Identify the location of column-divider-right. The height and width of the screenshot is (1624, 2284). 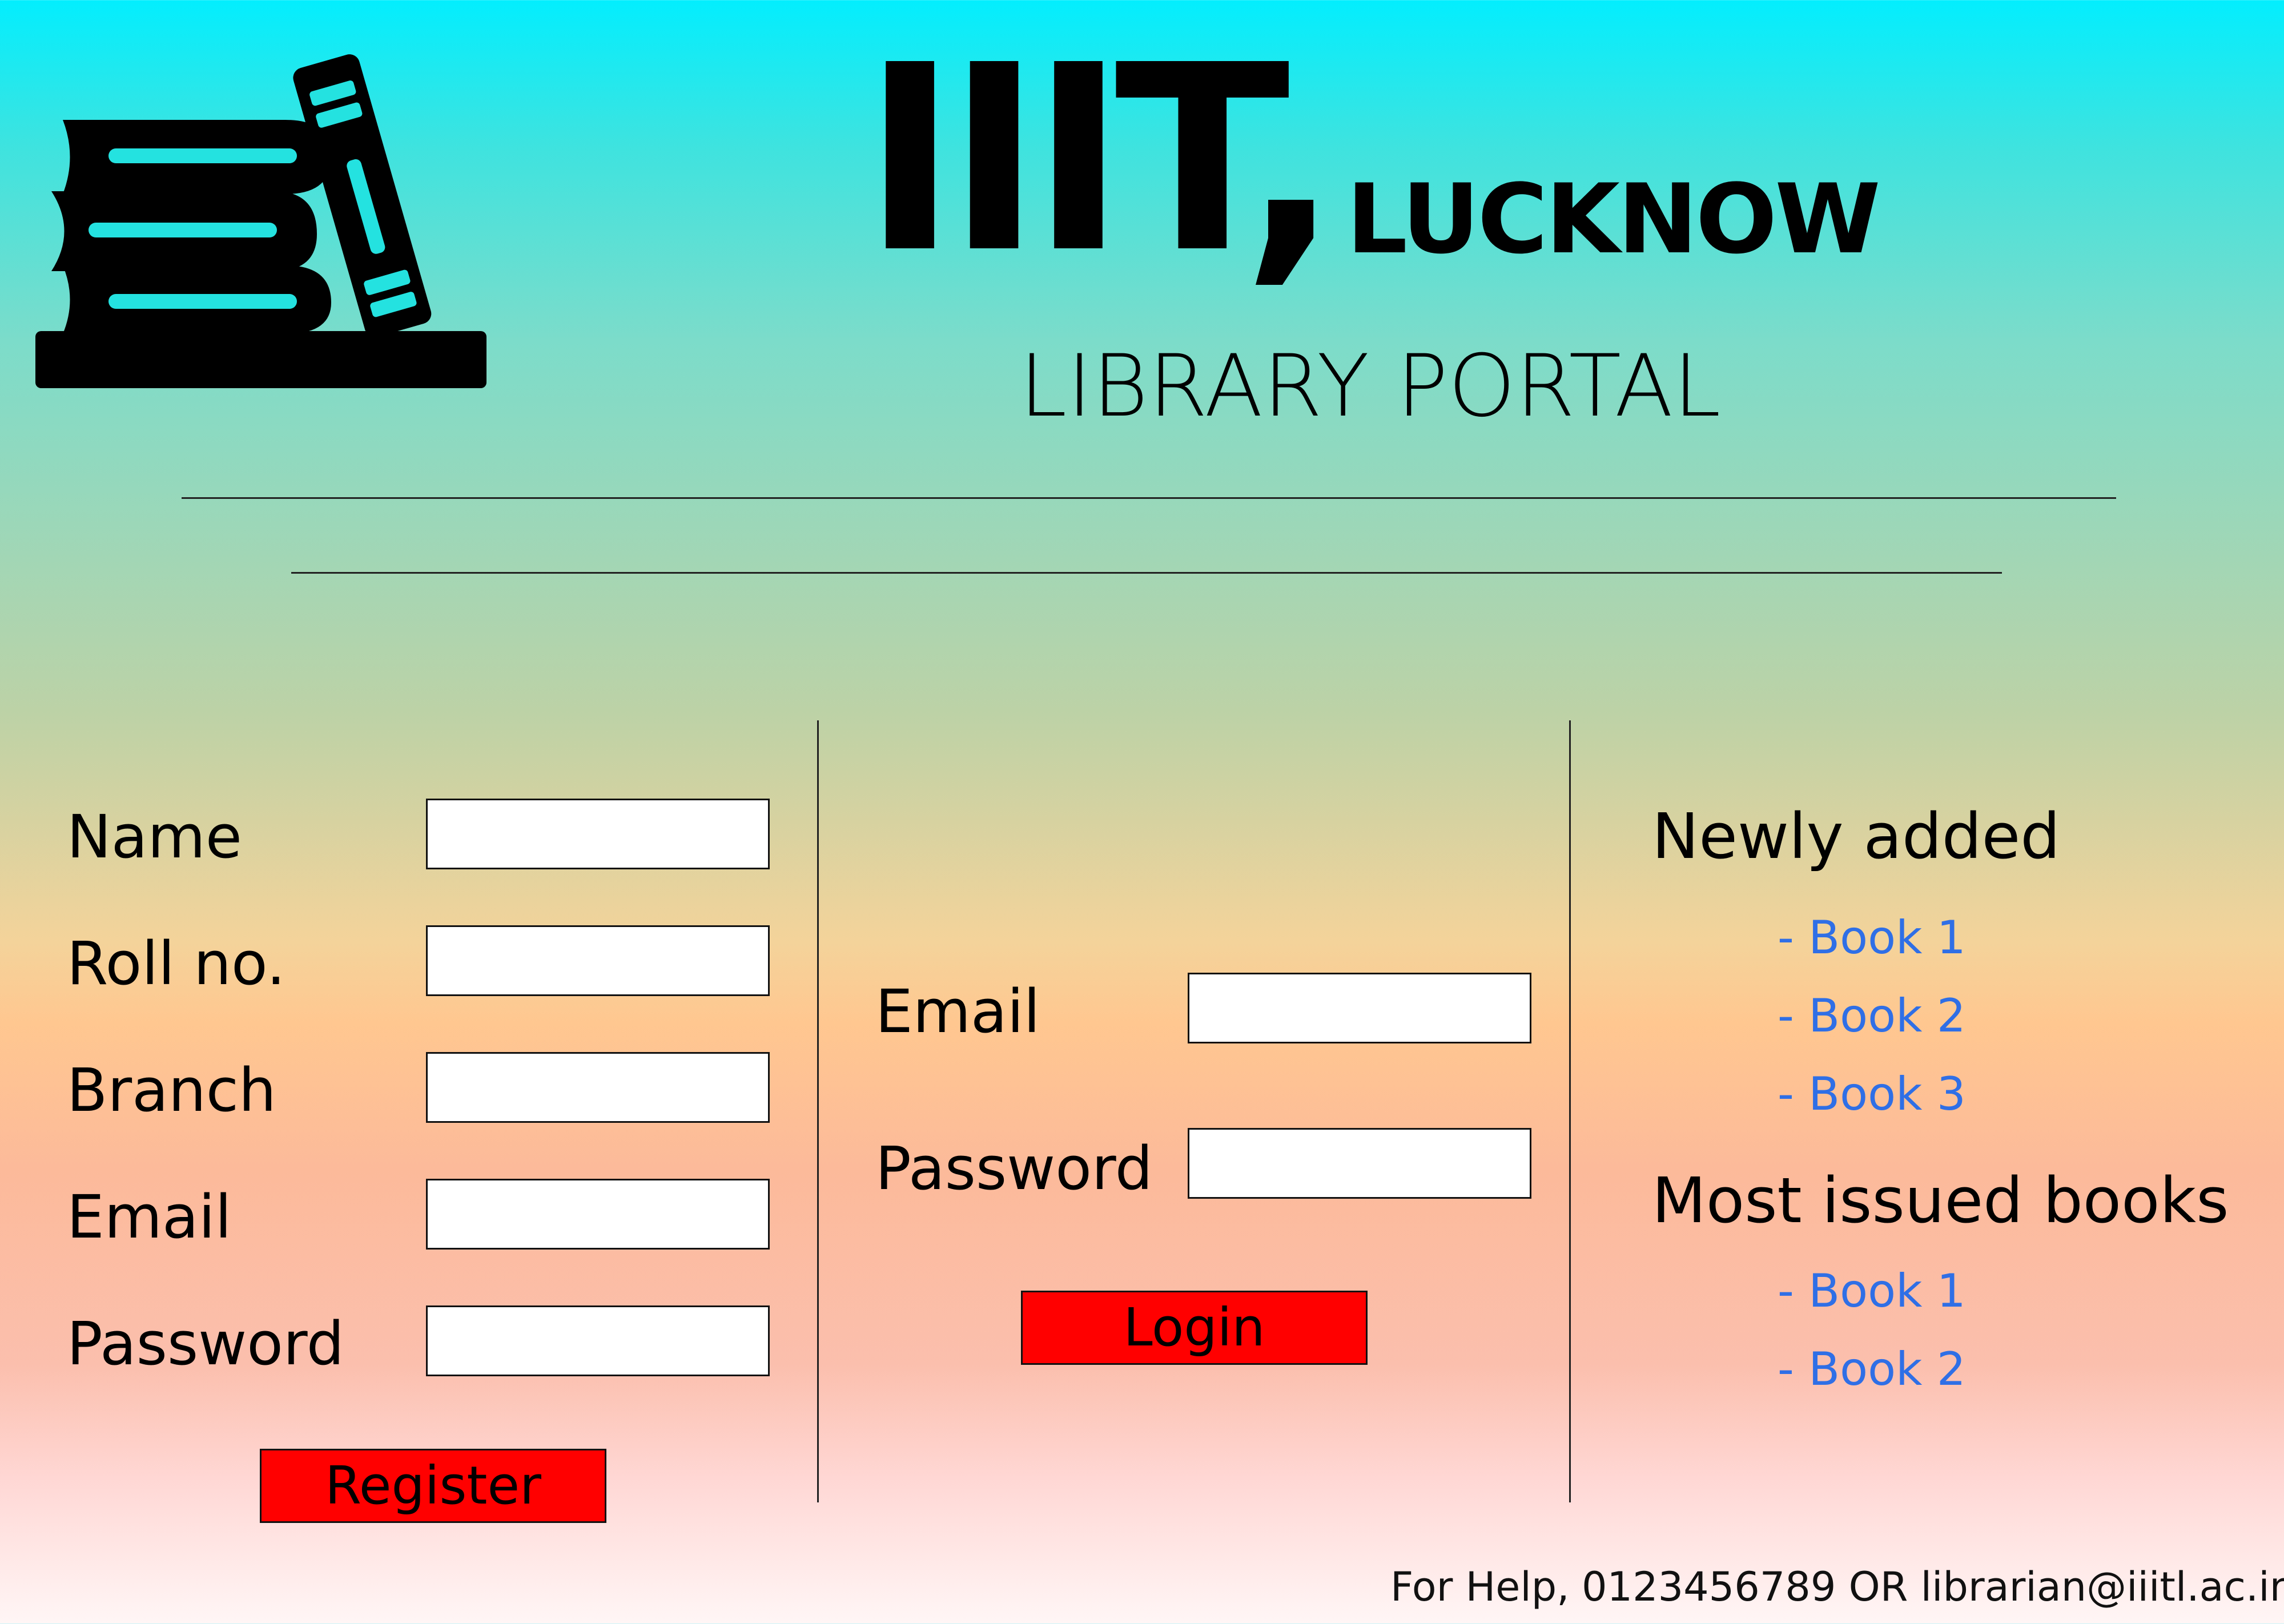
(1570, 1111).